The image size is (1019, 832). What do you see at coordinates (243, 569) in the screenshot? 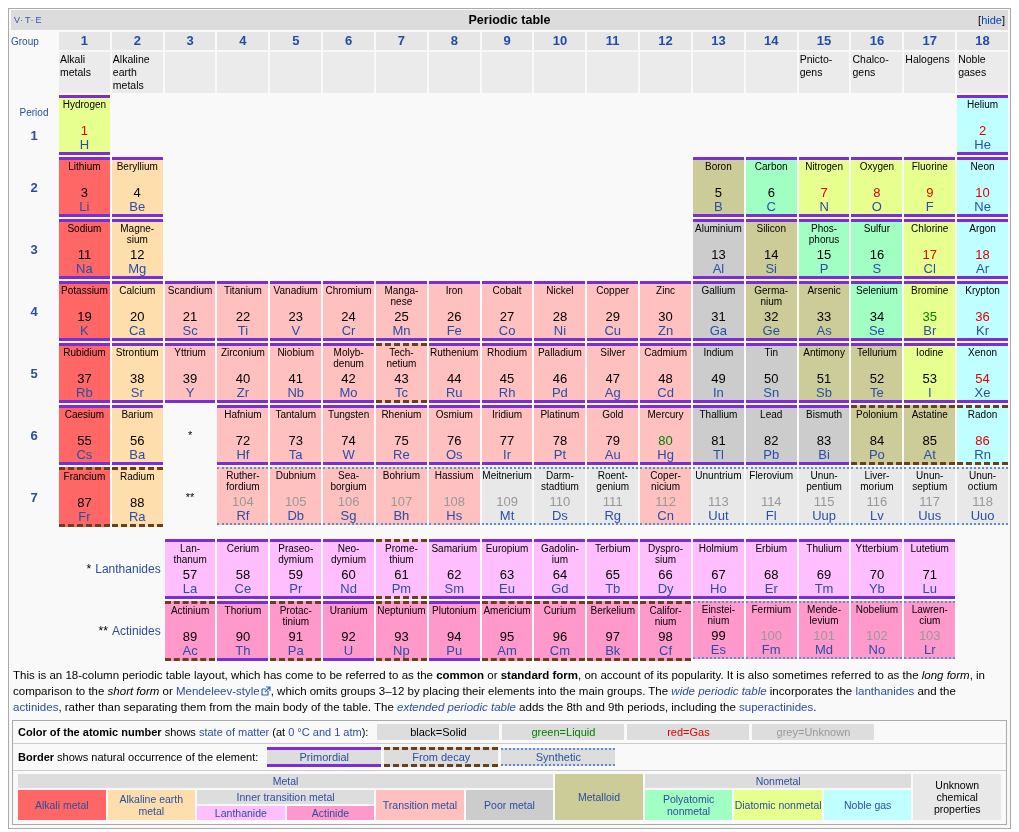
I see `element-cell: Cerium 58 Ce` at bounding box center [243, 569].